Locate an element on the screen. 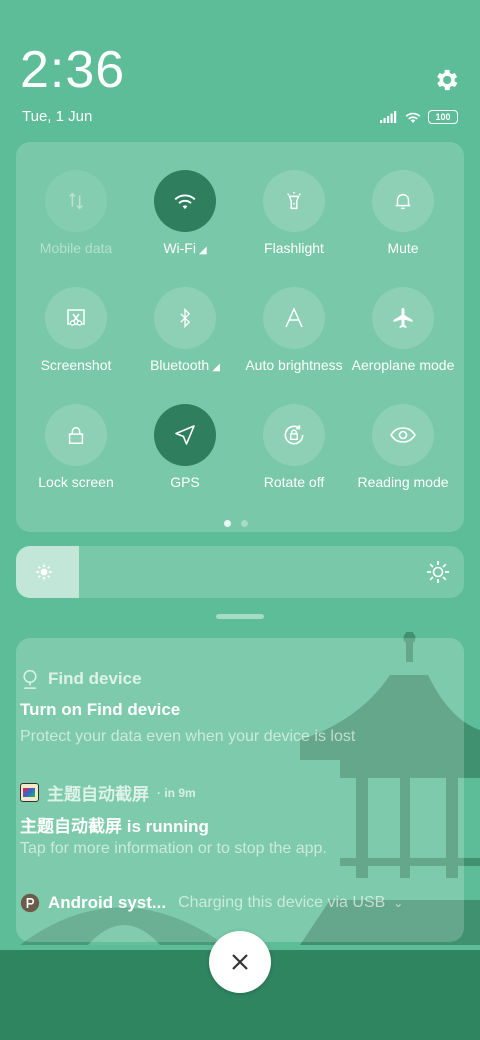 This screenshot has width=480, height=1040. tile-gps: GPS is located at coordinates (185, 447).